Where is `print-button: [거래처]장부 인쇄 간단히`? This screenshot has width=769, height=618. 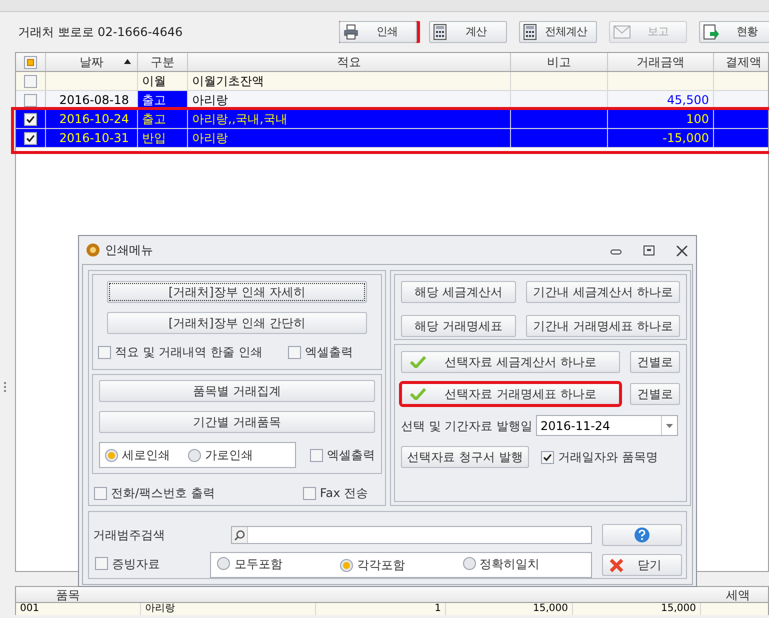
print-button: [거래처]장부 인쇄 간단히 is located at coordinates (237, 323).